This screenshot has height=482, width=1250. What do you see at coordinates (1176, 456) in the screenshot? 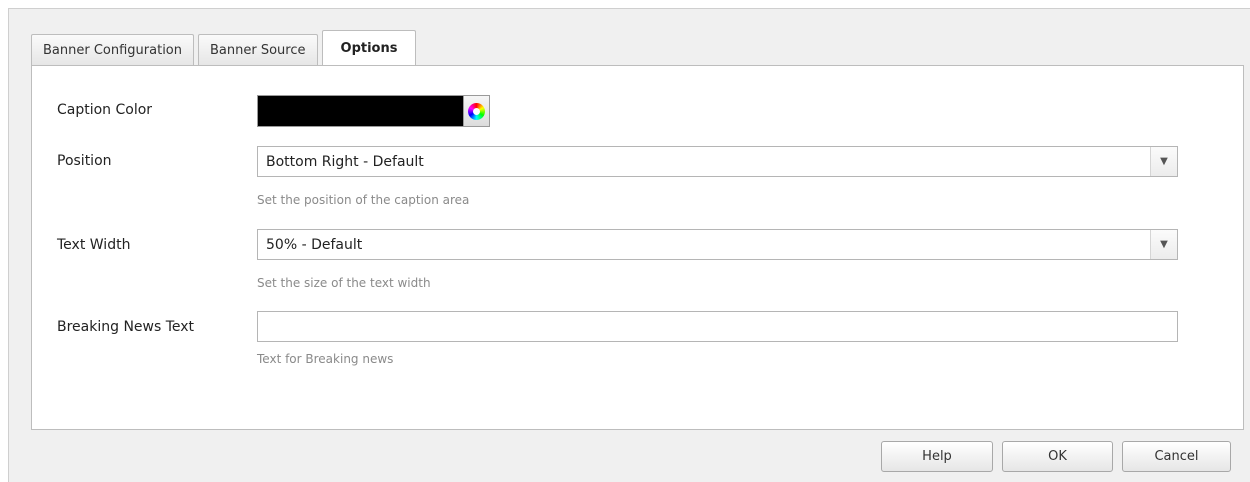
I see `cancel-button: Cancel` at bounding box center [1176, 456].